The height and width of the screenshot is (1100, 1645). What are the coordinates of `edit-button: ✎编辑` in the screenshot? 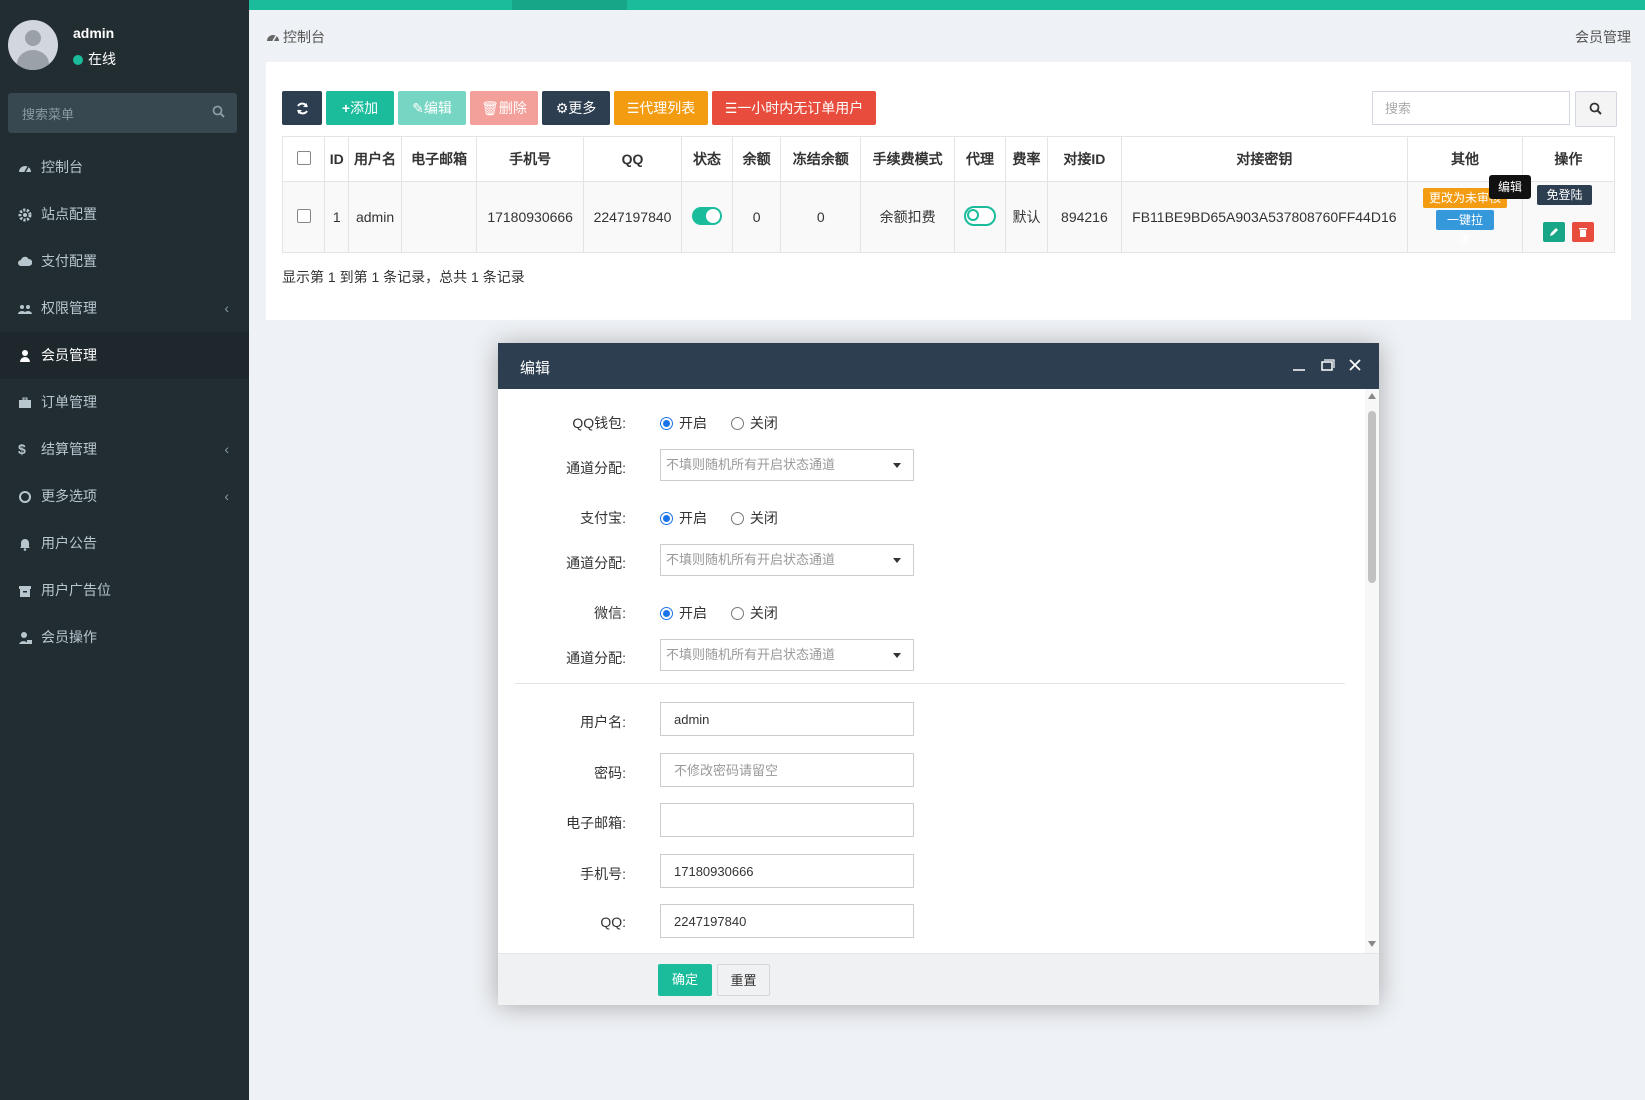 It's located at (432, 108).